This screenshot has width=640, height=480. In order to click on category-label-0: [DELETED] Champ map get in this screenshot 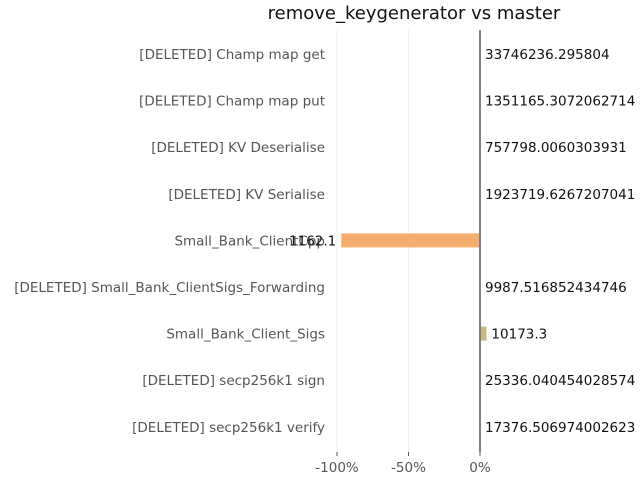, I will do `click(232, 55)`.